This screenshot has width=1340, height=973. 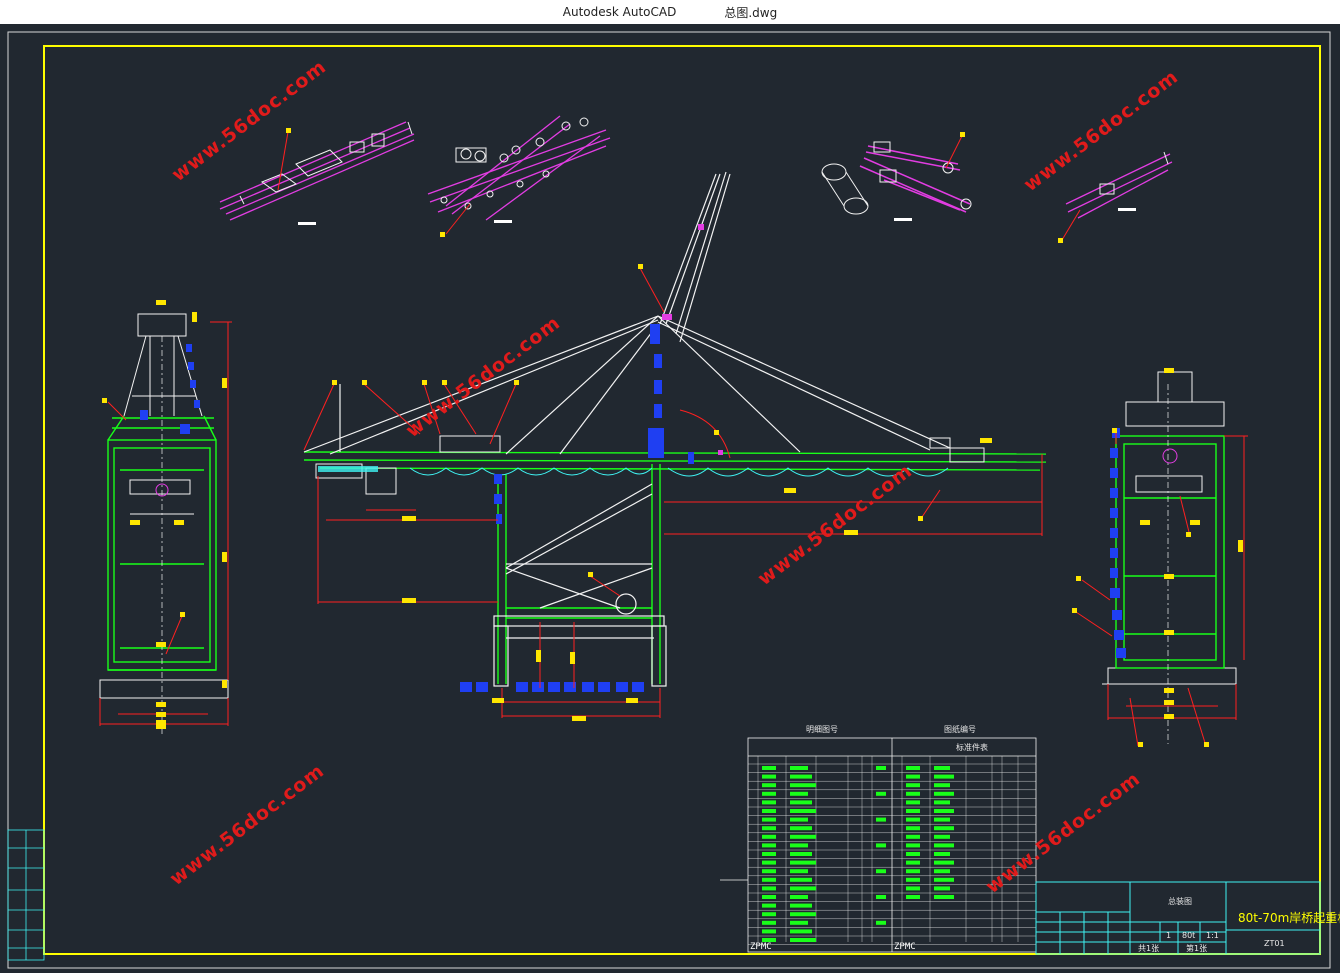 What do you see at coordinates (835, 525) in the screenshot?
I see `watermark-4: www.56doc.com` at bounding box center [835, 525].